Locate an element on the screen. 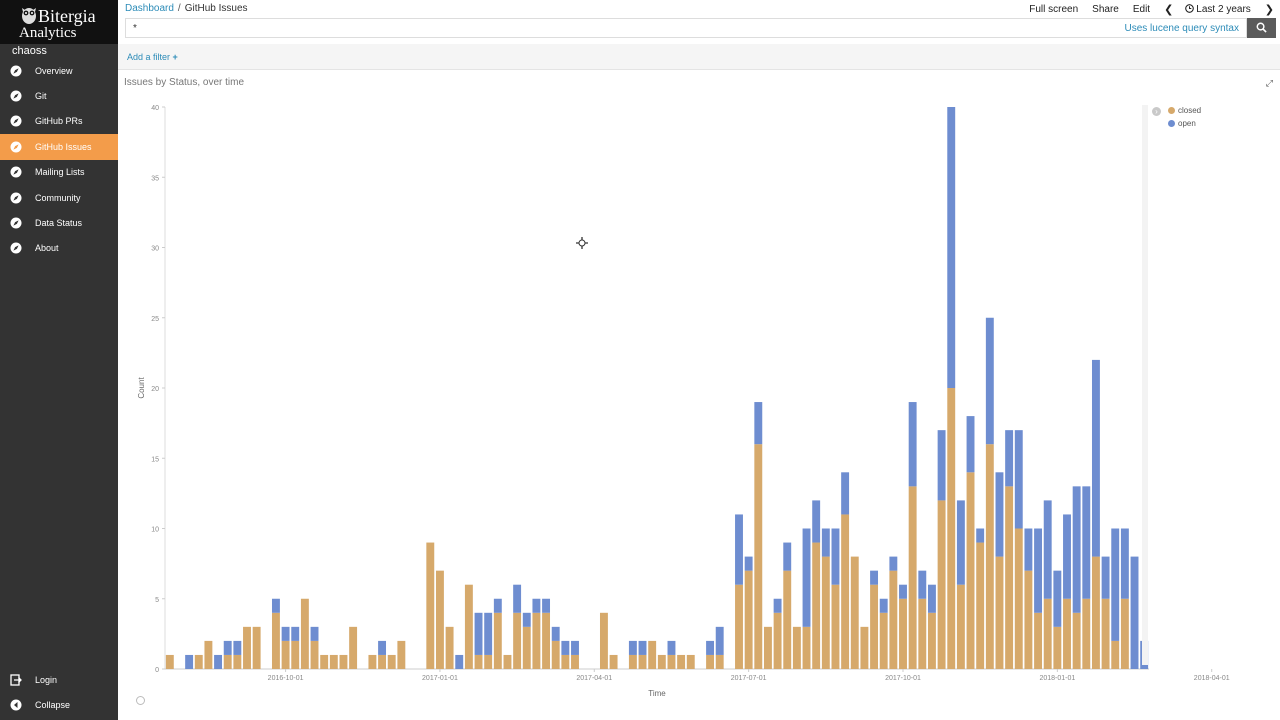 This screenshot has width=1280, height=720. sidebar-item-label: Git is located at coordinates (41, 96).